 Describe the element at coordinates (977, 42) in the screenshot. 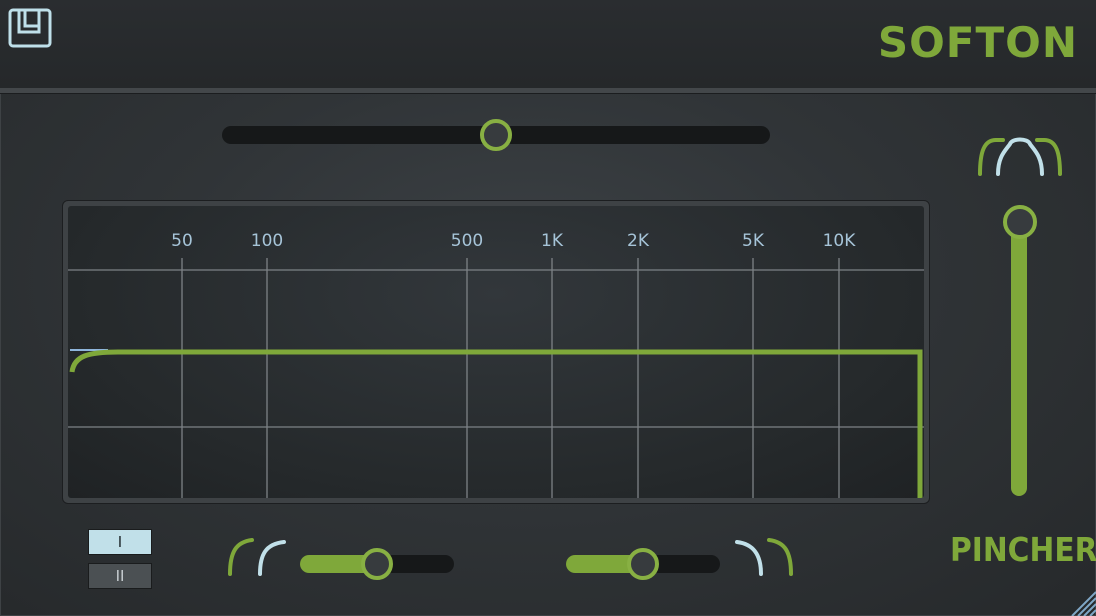

I see `brand-title: SOFTON` at that location.